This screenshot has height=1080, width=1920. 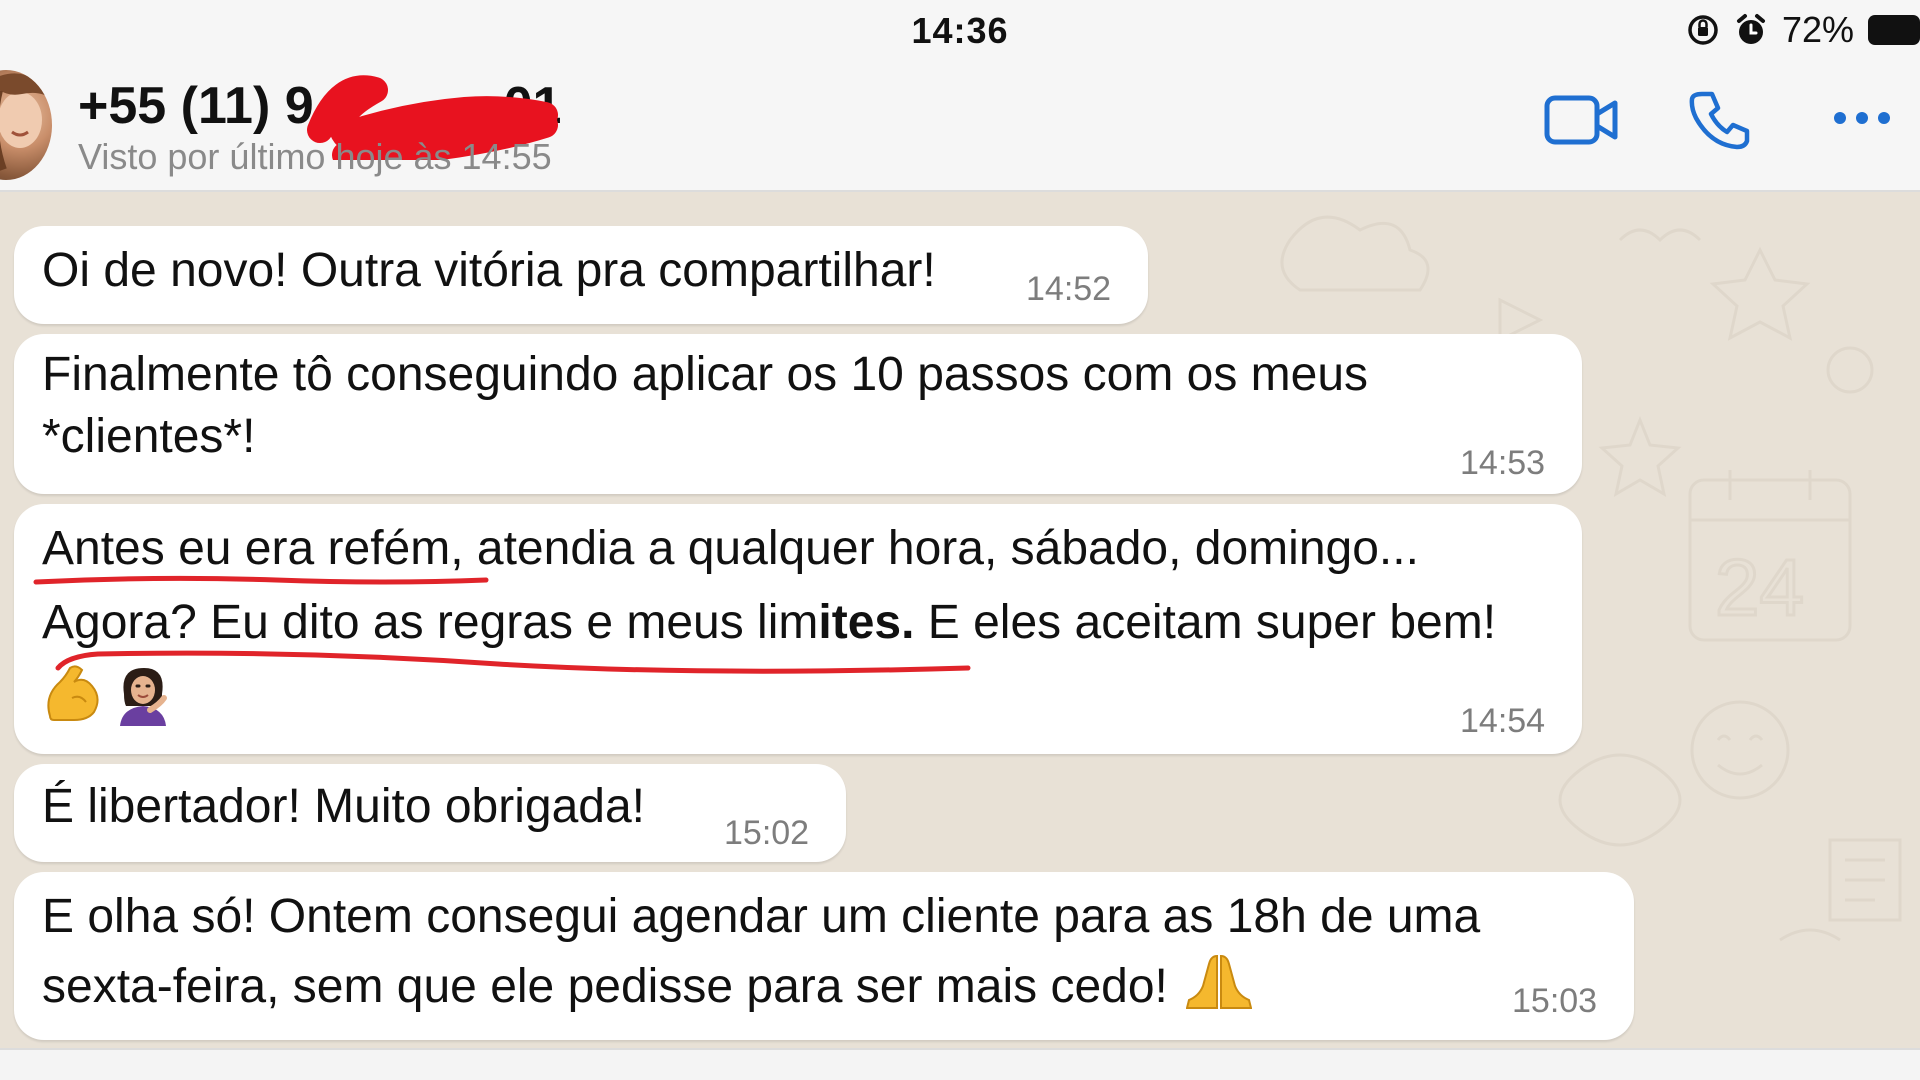 What do you see at coordinates (866, 622) in the screenshot?
I see `bold-text: ites.` at bounding box center [866, 622].